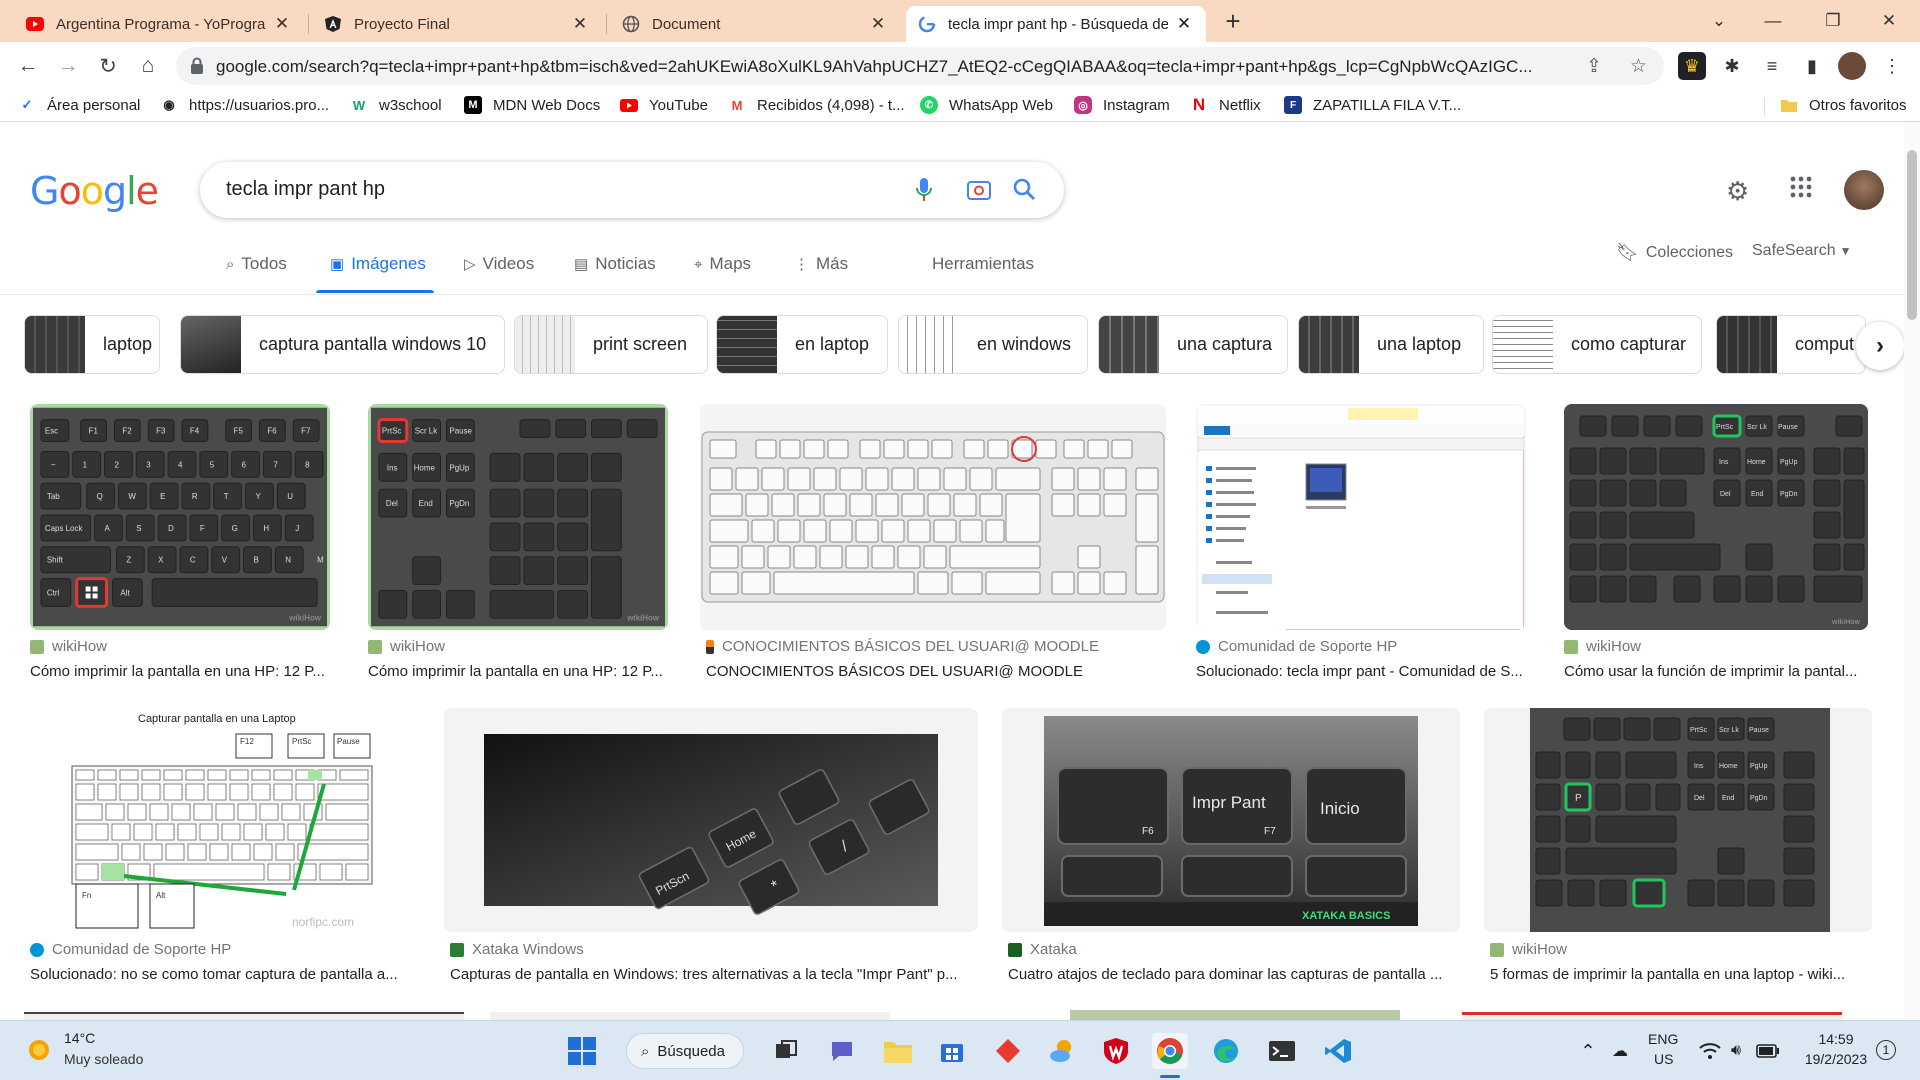 This screenshot has width=1920, height=1080. What do you see at coordinates (130, 949) in the screenshot?
I see `result-source: Comunidad de Soporte HP` at bounding box center [130, 949].